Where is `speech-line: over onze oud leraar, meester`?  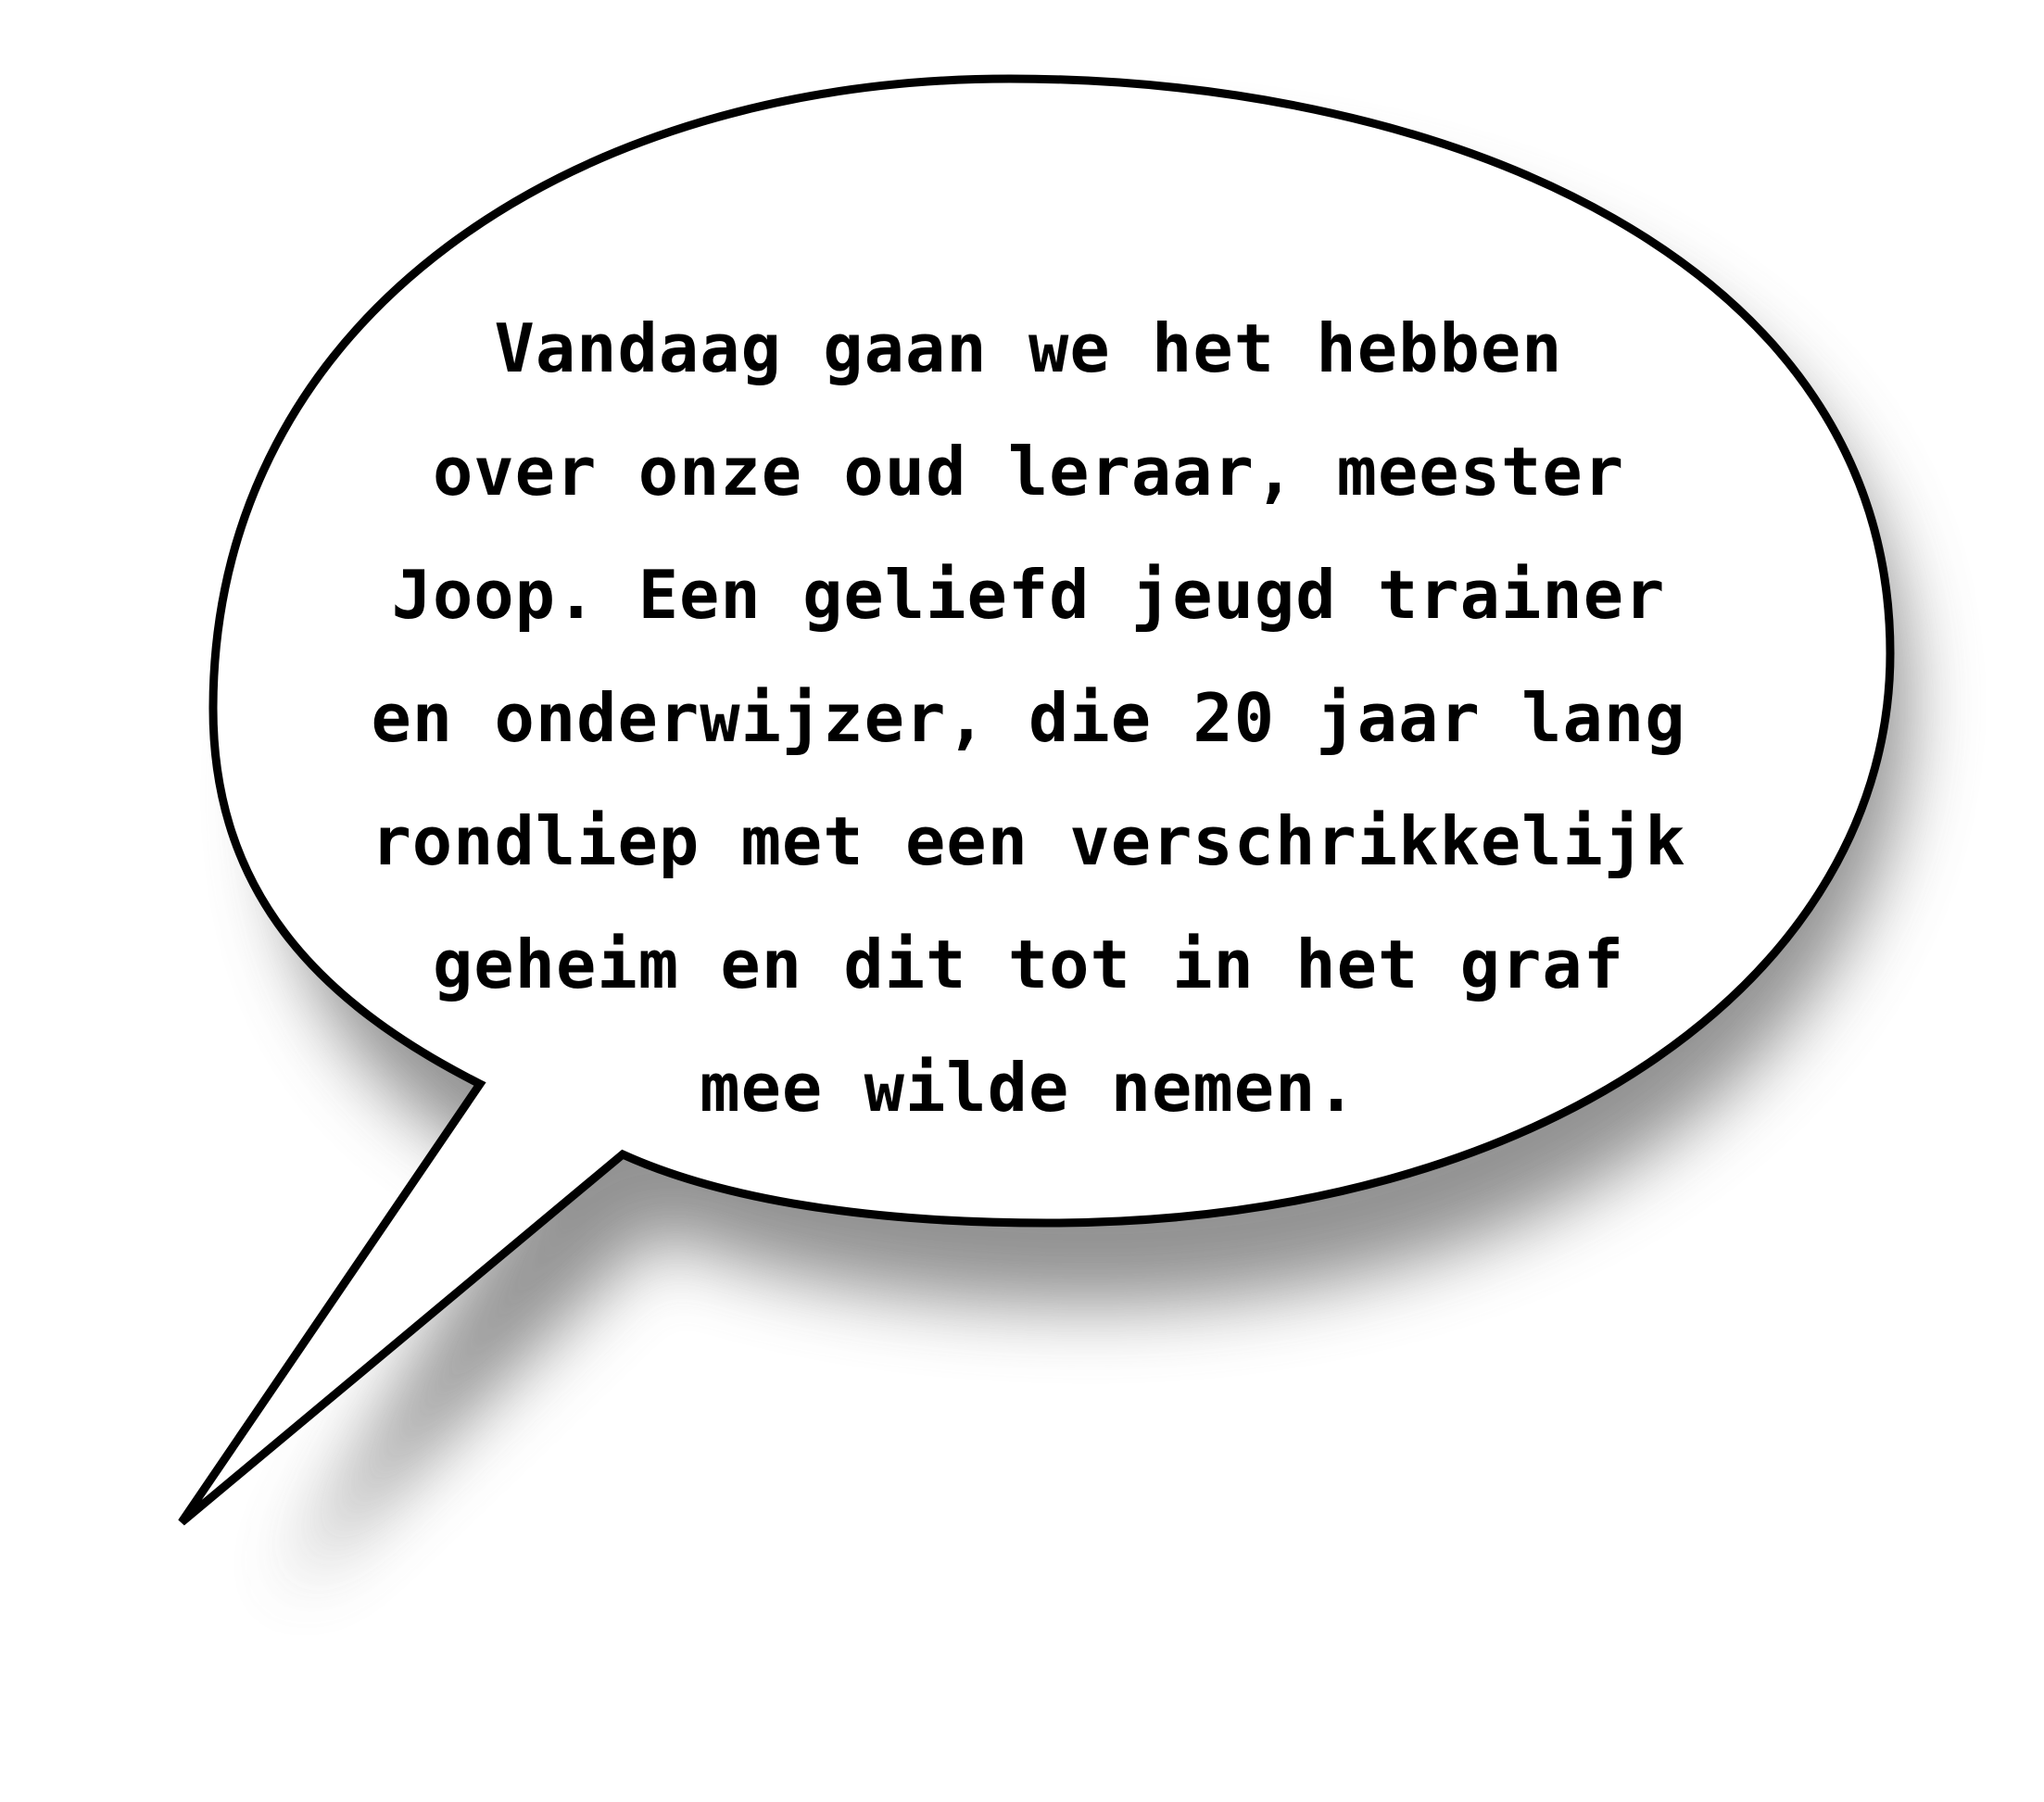
speech-line: over onze oud leraar, meester is located at coordinates (1028, 471).